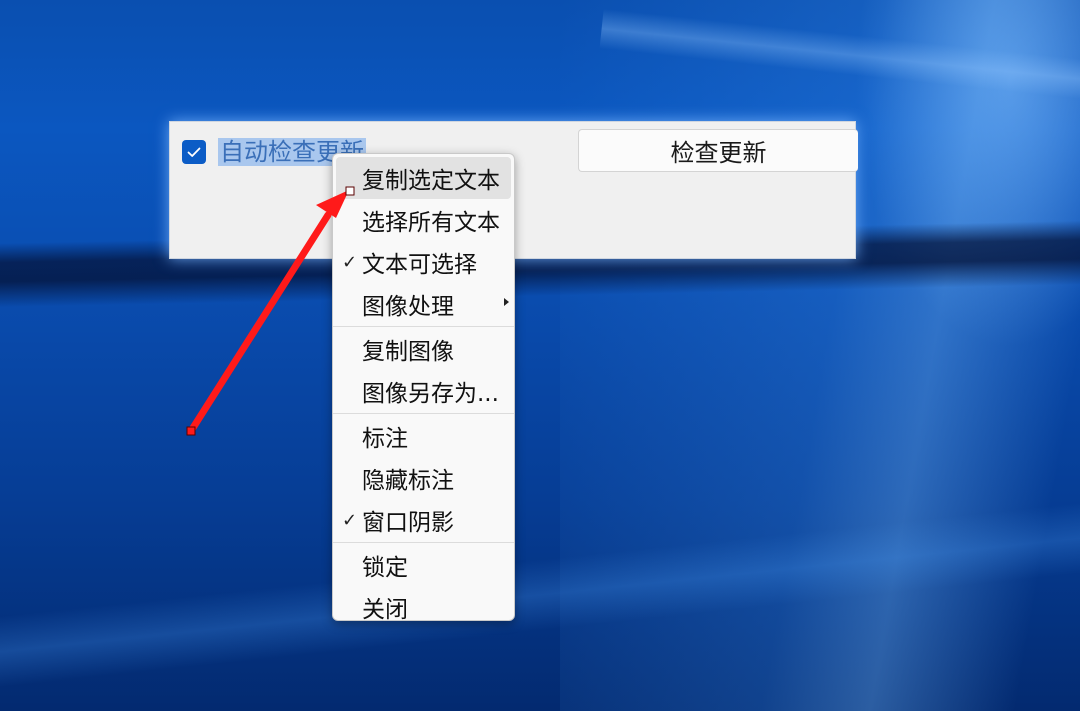  I want to click on menu-item-annotate: 标注, so click(423, 436).